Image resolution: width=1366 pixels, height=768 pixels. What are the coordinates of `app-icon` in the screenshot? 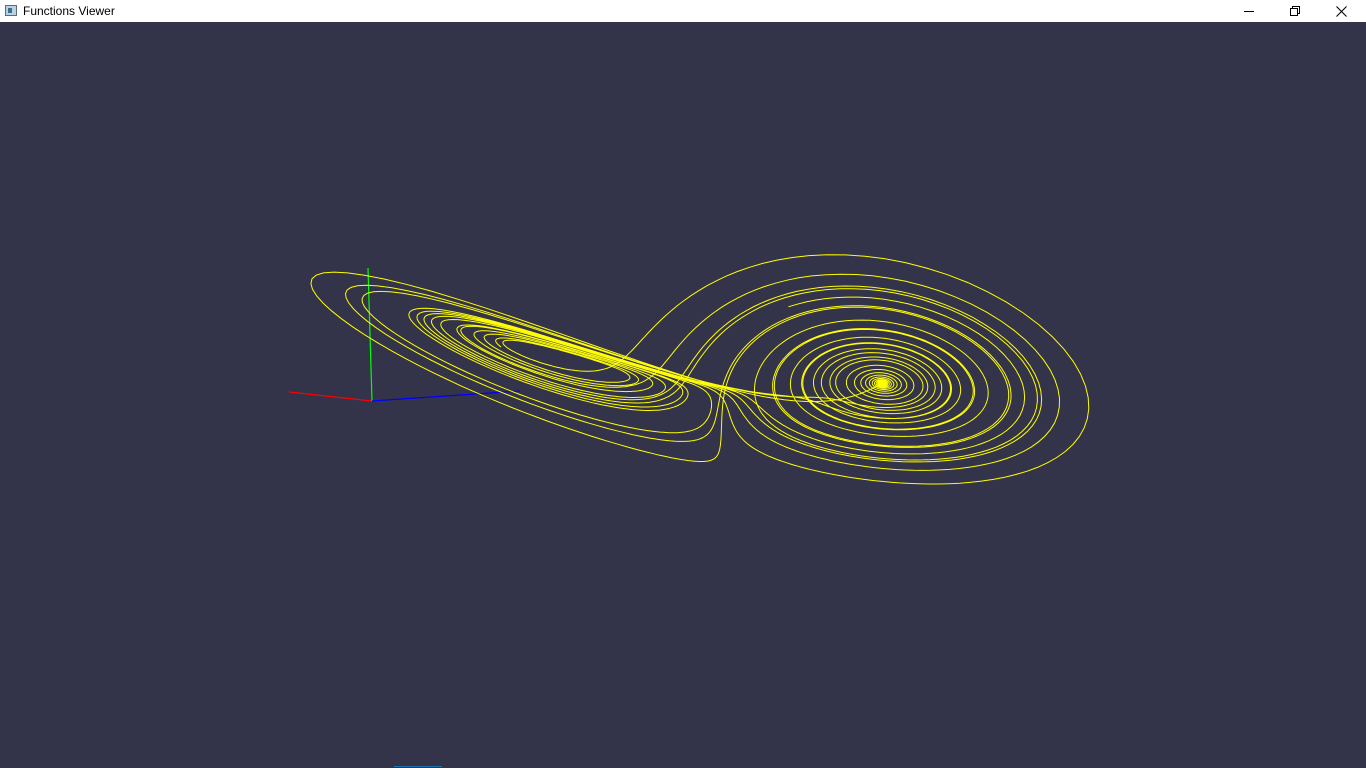 It's located at (11, 10).